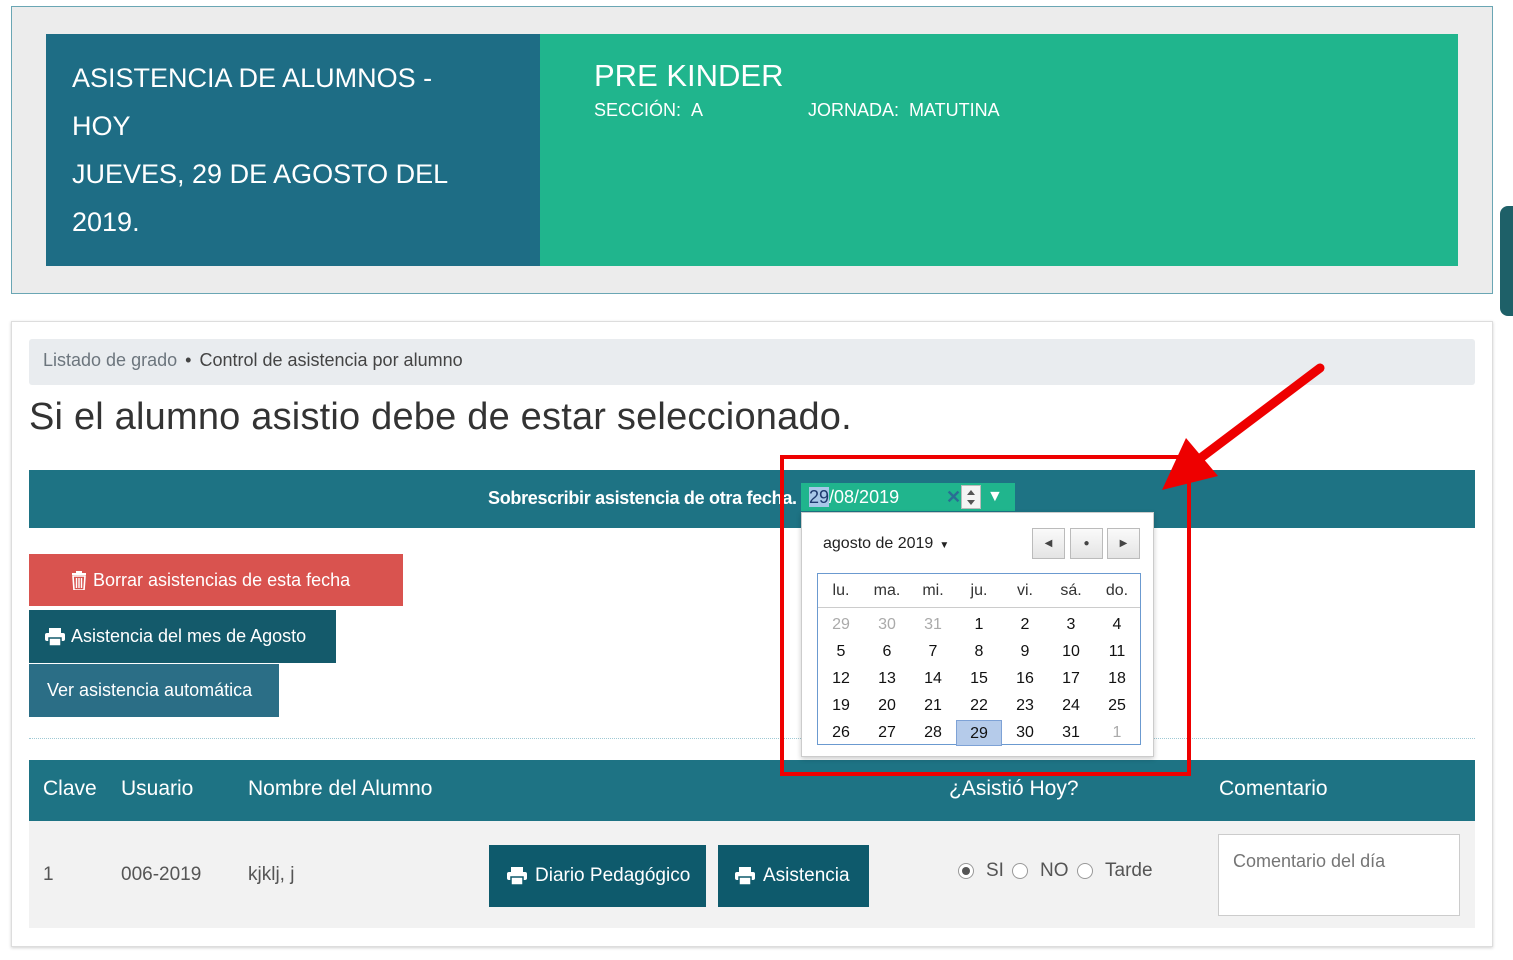 The image size is (1513, 960). I want to click on auto-attendance-label: Ver asistencia automática, so click(150, 690).